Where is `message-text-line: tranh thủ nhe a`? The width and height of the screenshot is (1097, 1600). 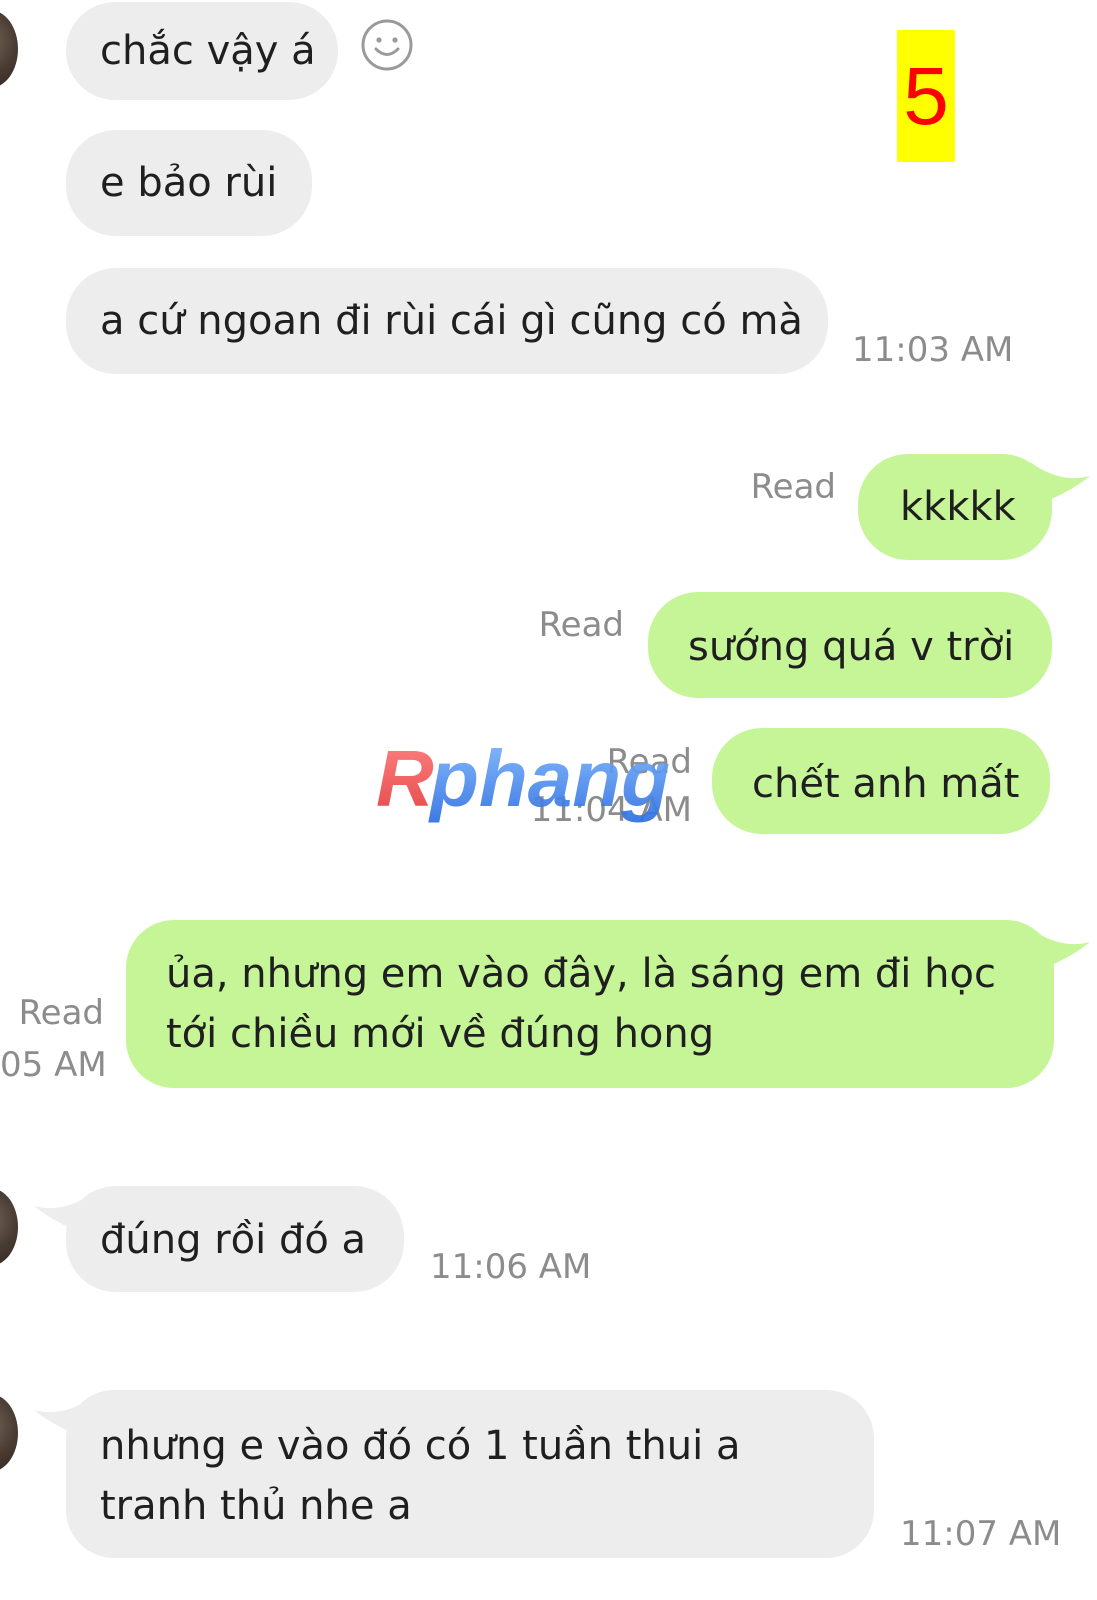 message-text-line: tranh thủ nhe a is located at coordinates (256, 1506).